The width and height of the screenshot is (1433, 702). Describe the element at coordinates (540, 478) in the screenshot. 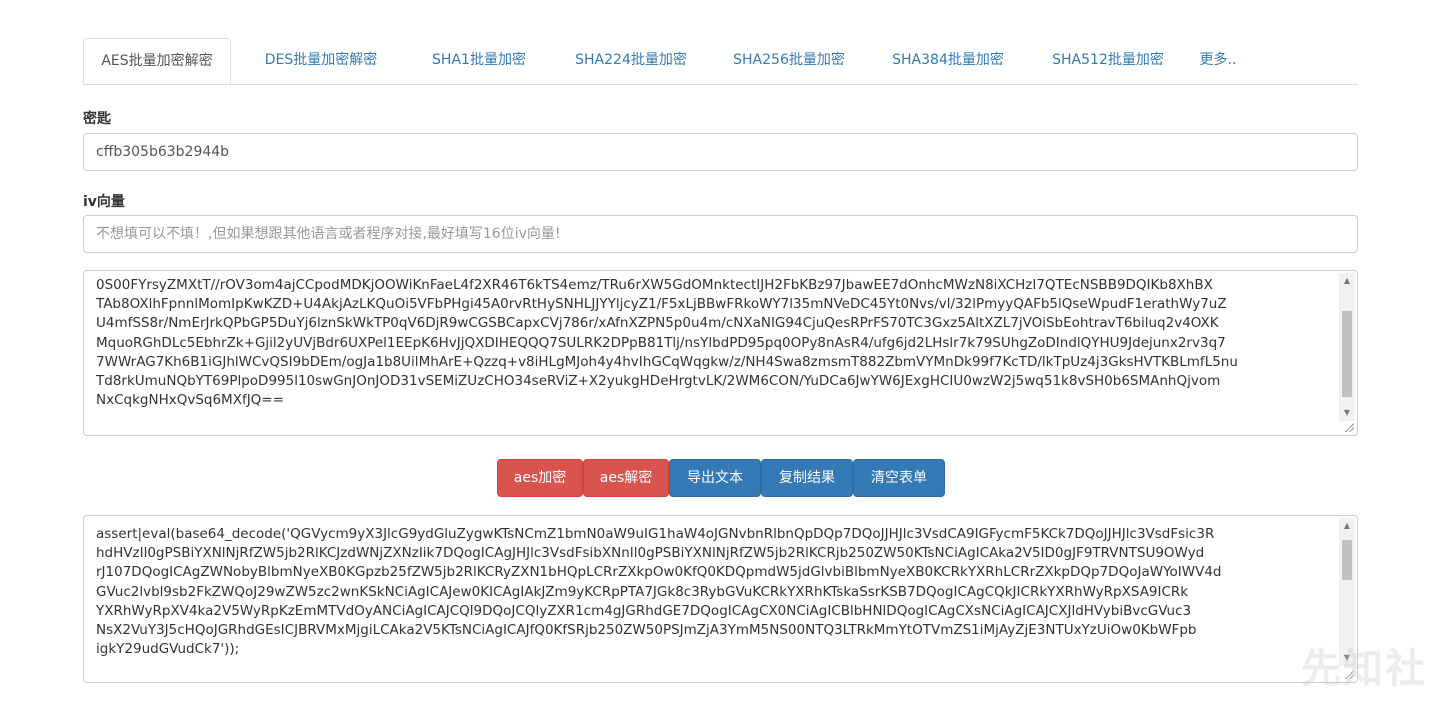

I see `aes-encrypt-button: aes加密` at that location.